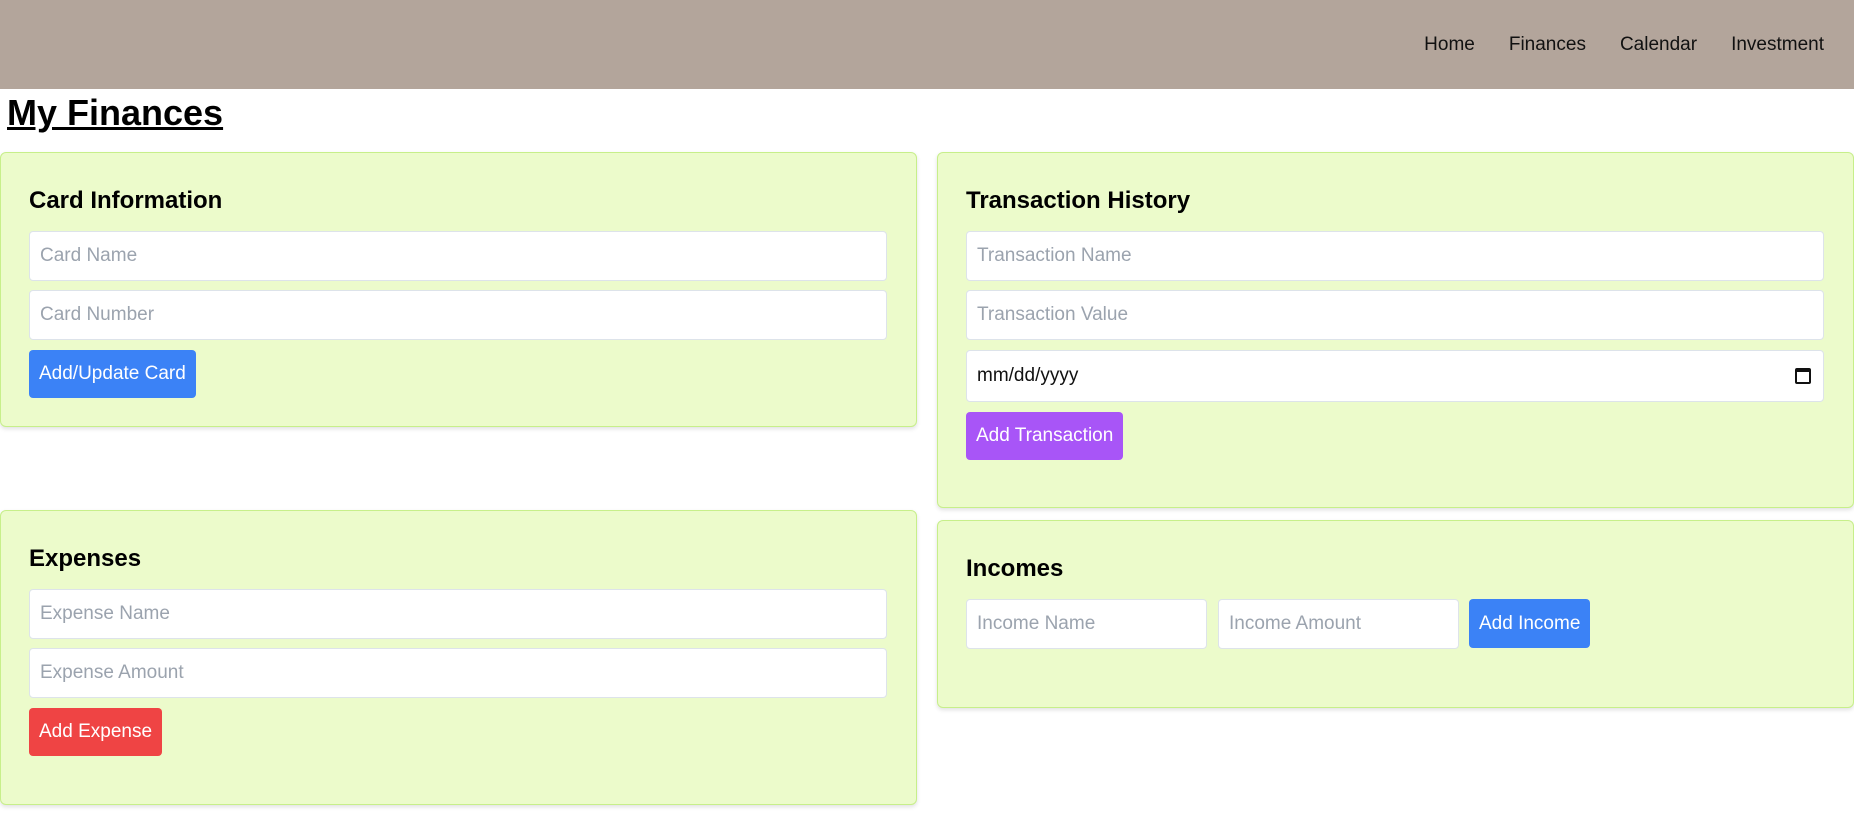 The image size is (1854, 818). Describe the element at coordinates (1338, 624) in the screenshot. I see `income-amount-input` at that location.